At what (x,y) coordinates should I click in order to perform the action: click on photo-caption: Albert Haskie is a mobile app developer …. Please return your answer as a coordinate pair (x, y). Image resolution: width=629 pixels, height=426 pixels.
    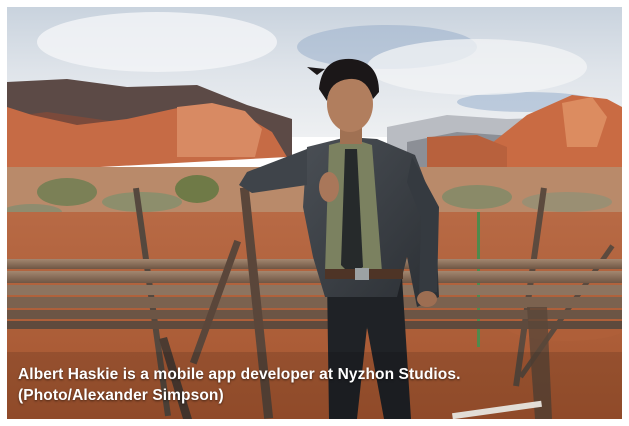
    Looking at the image, I should click on (318, 385).